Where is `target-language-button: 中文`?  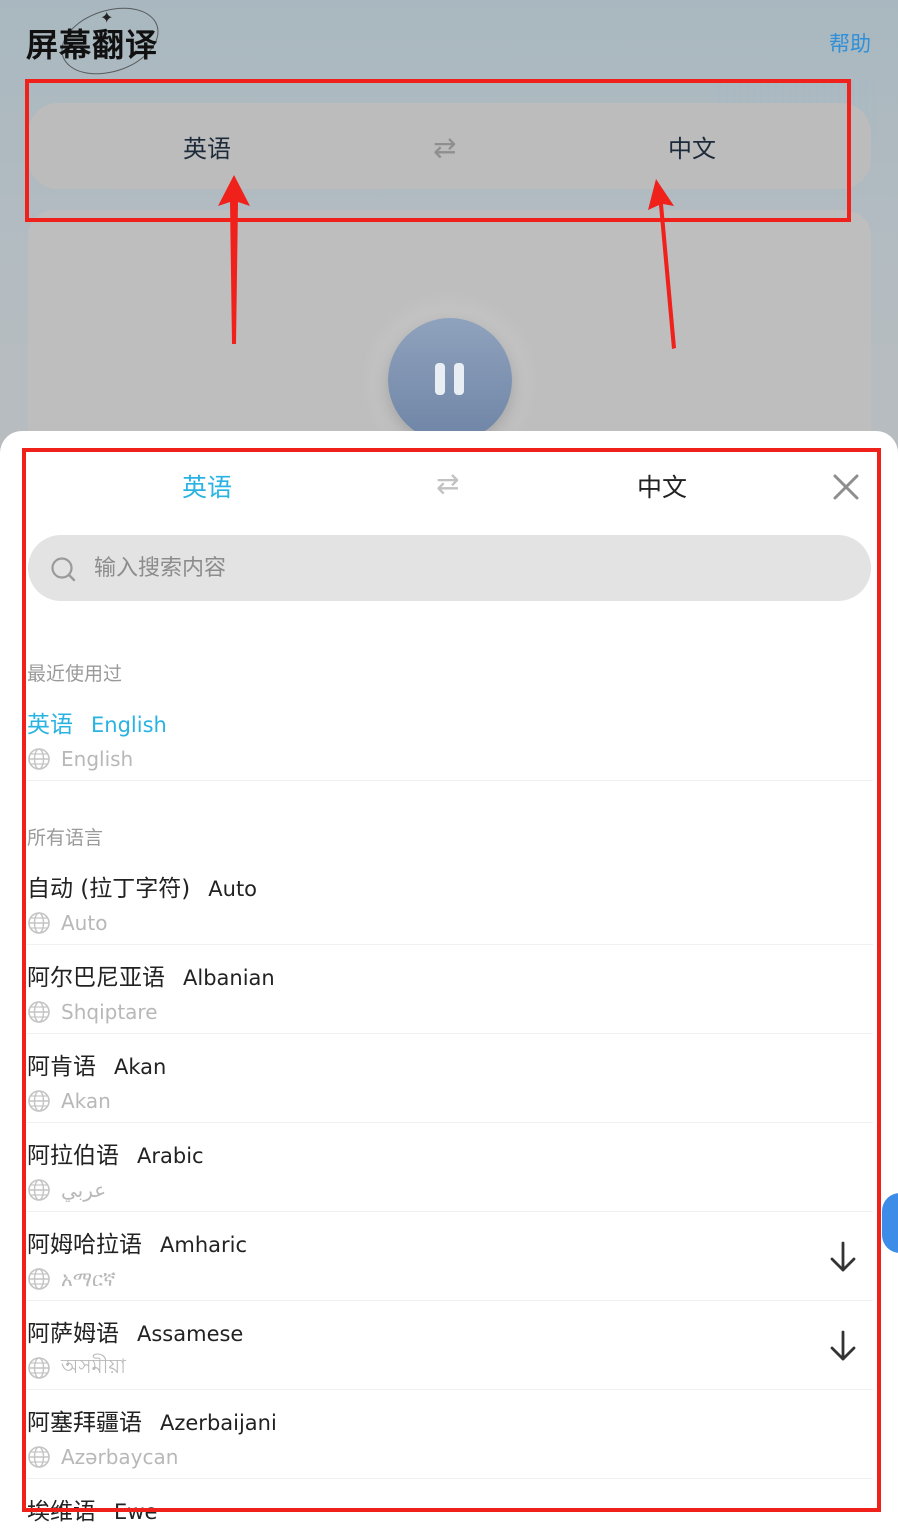
target-language-button: 中文 is located at coordinates (692, 146).